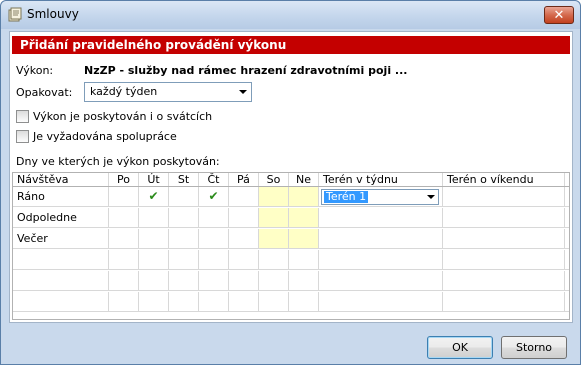  I want to click on day-cell-ut: ✔, so click(154, 196).